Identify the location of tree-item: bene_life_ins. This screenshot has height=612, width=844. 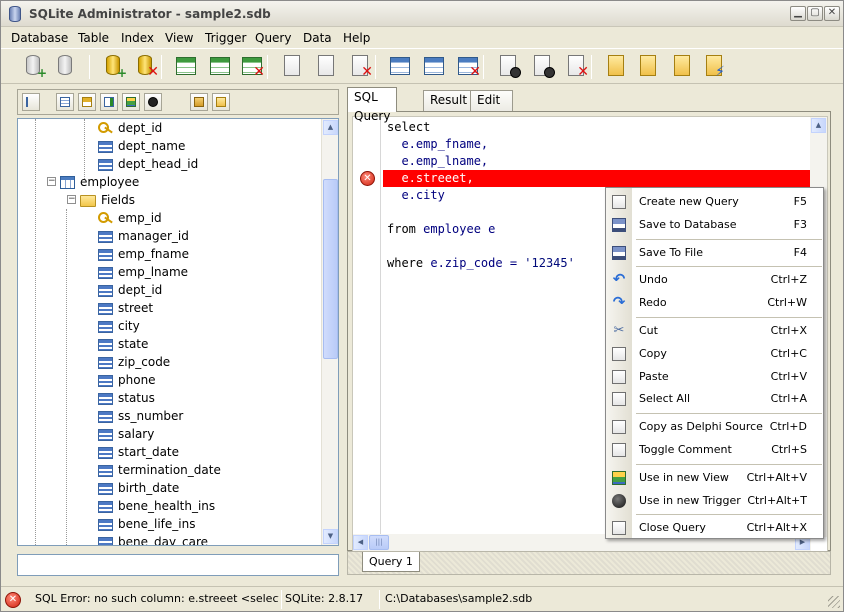
(146, 524).